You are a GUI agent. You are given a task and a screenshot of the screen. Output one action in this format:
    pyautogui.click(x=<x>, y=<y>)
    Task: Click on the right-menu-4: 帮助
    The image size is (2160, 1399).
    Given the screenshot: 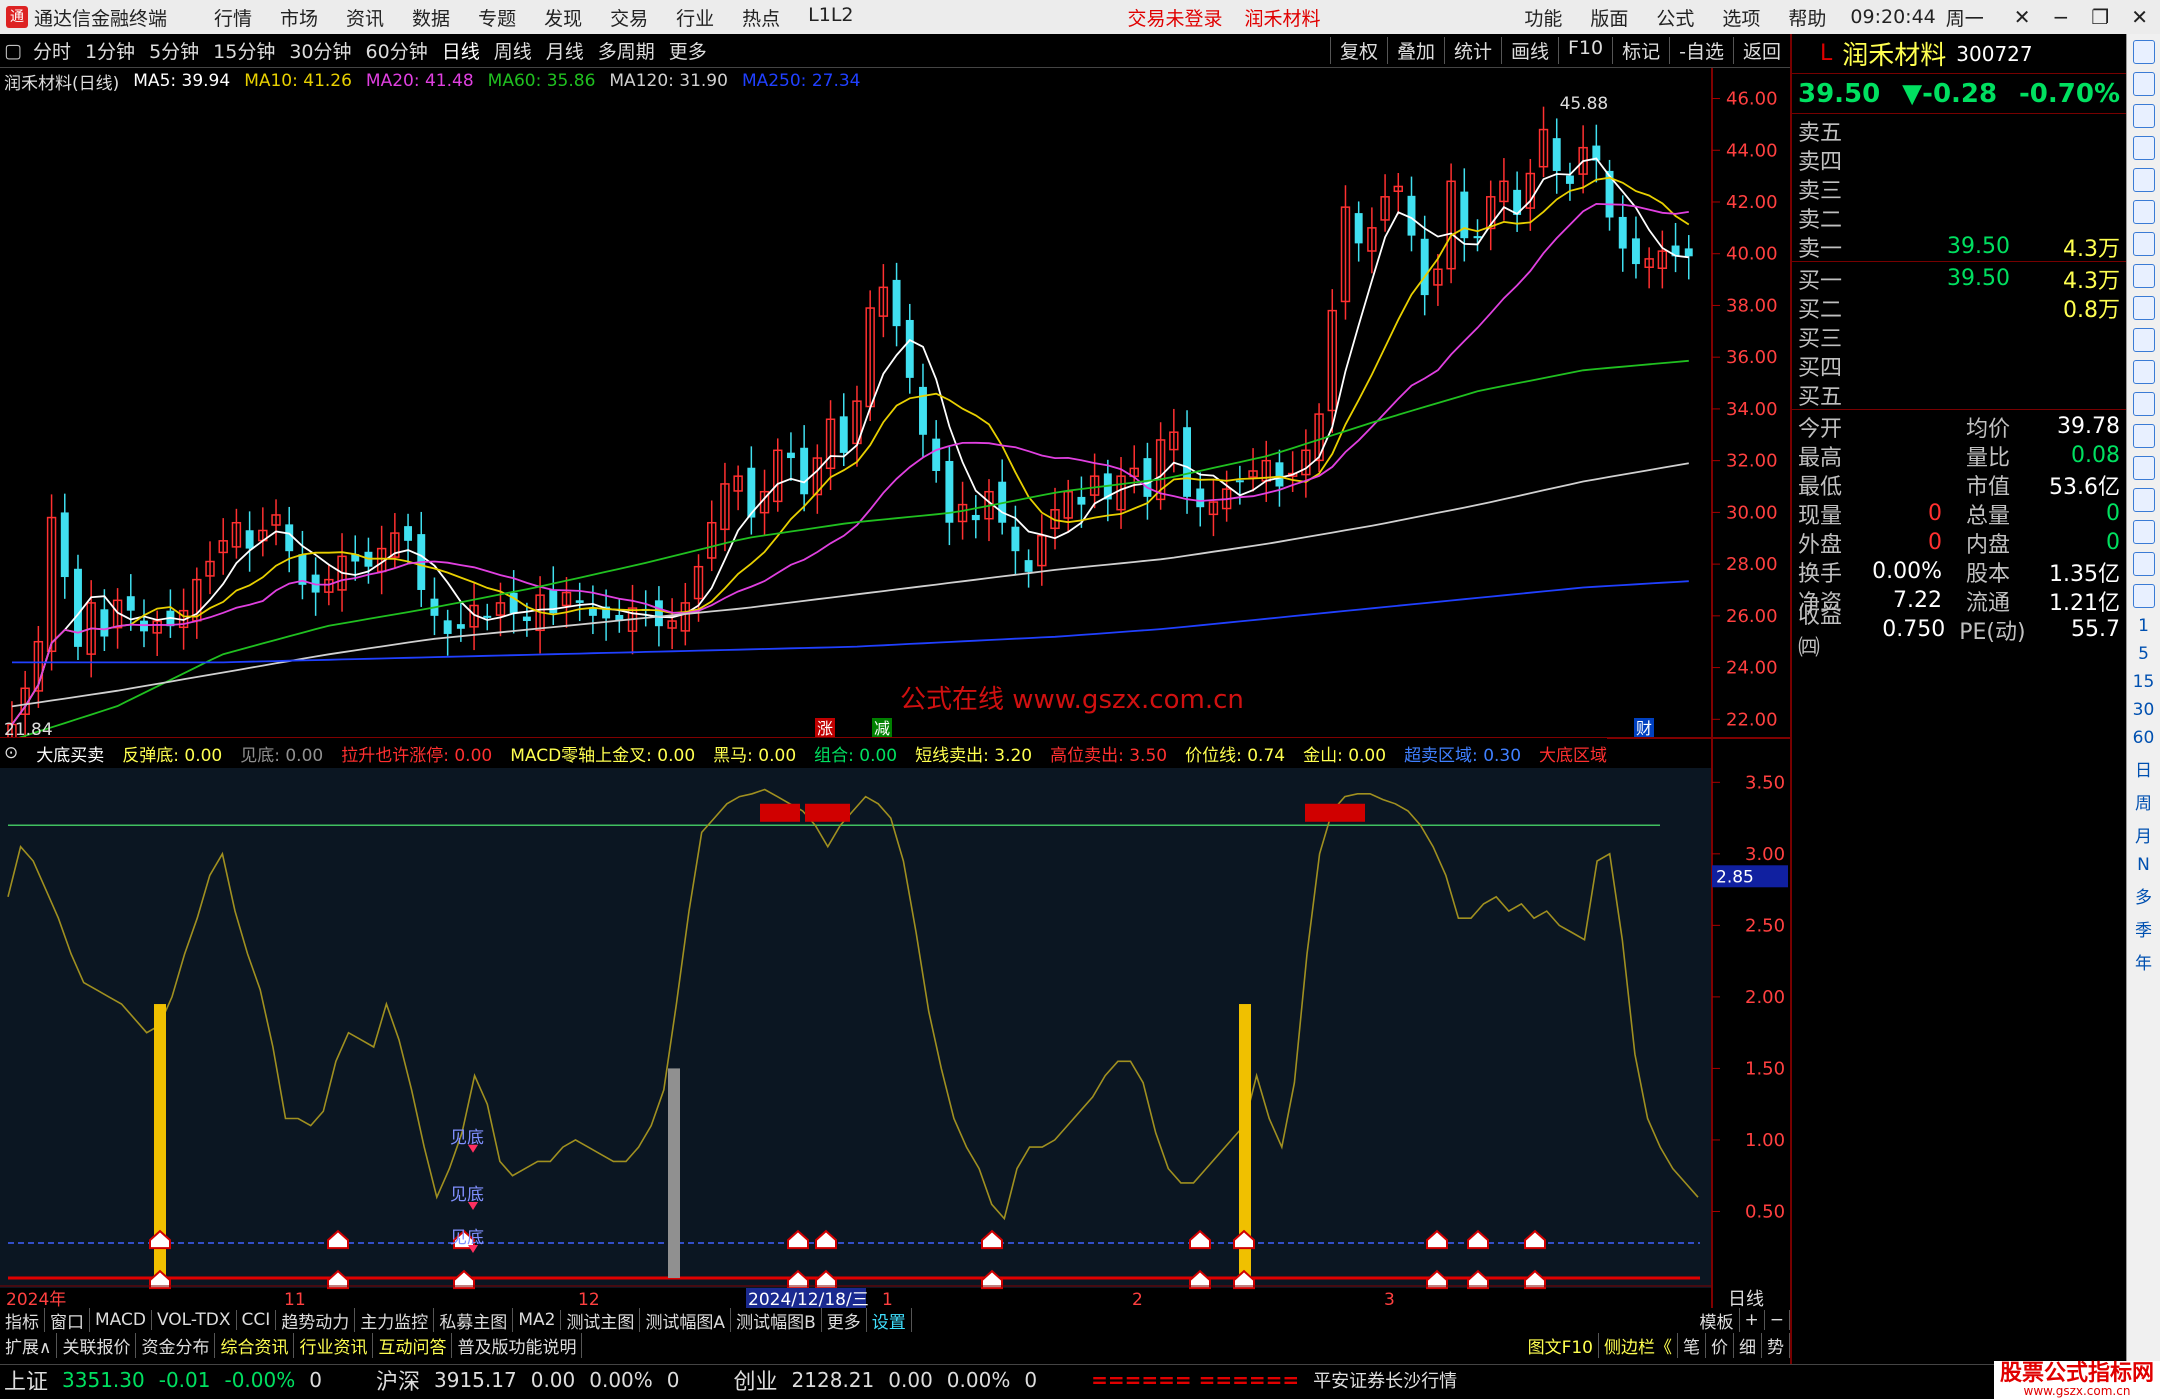 What is the action you would take?
    pyautogui.click(x=1807, y=17)
    